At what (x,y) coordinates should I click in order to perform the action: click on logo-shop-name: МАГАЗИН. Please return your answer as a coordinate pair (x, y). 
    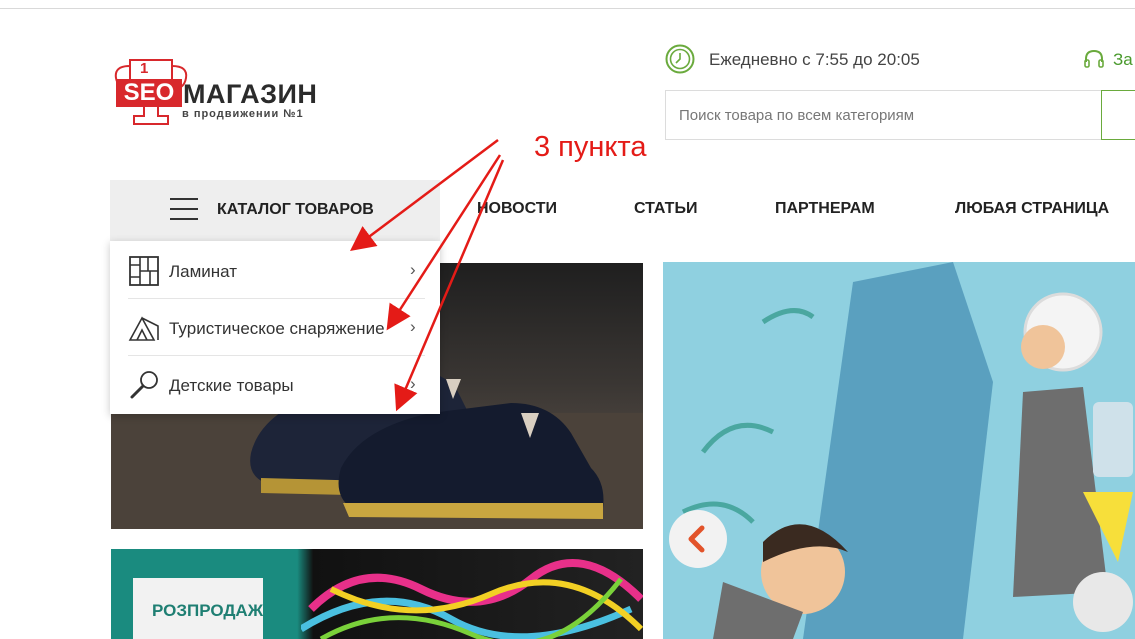
    Looking at the image, I should click on (250, 94).